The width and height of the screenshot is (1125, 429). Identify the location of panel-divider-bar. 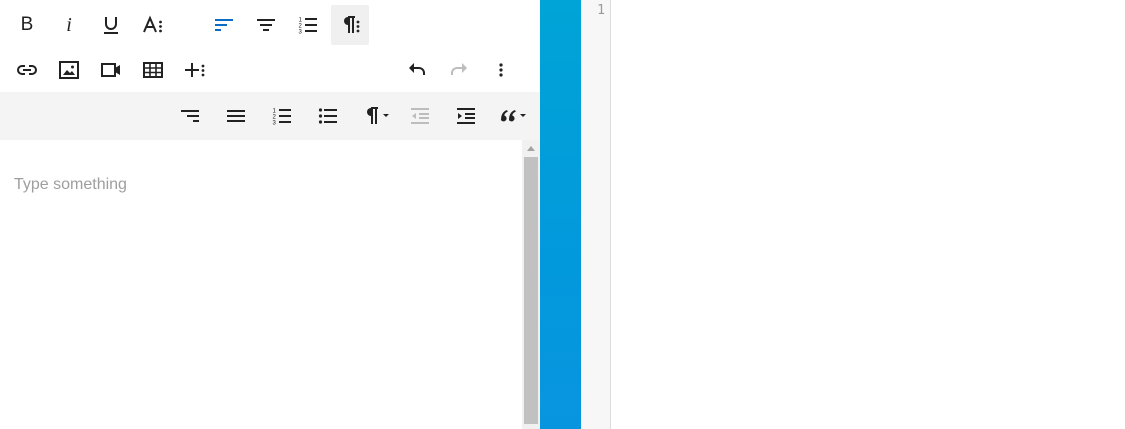
(560, 214).